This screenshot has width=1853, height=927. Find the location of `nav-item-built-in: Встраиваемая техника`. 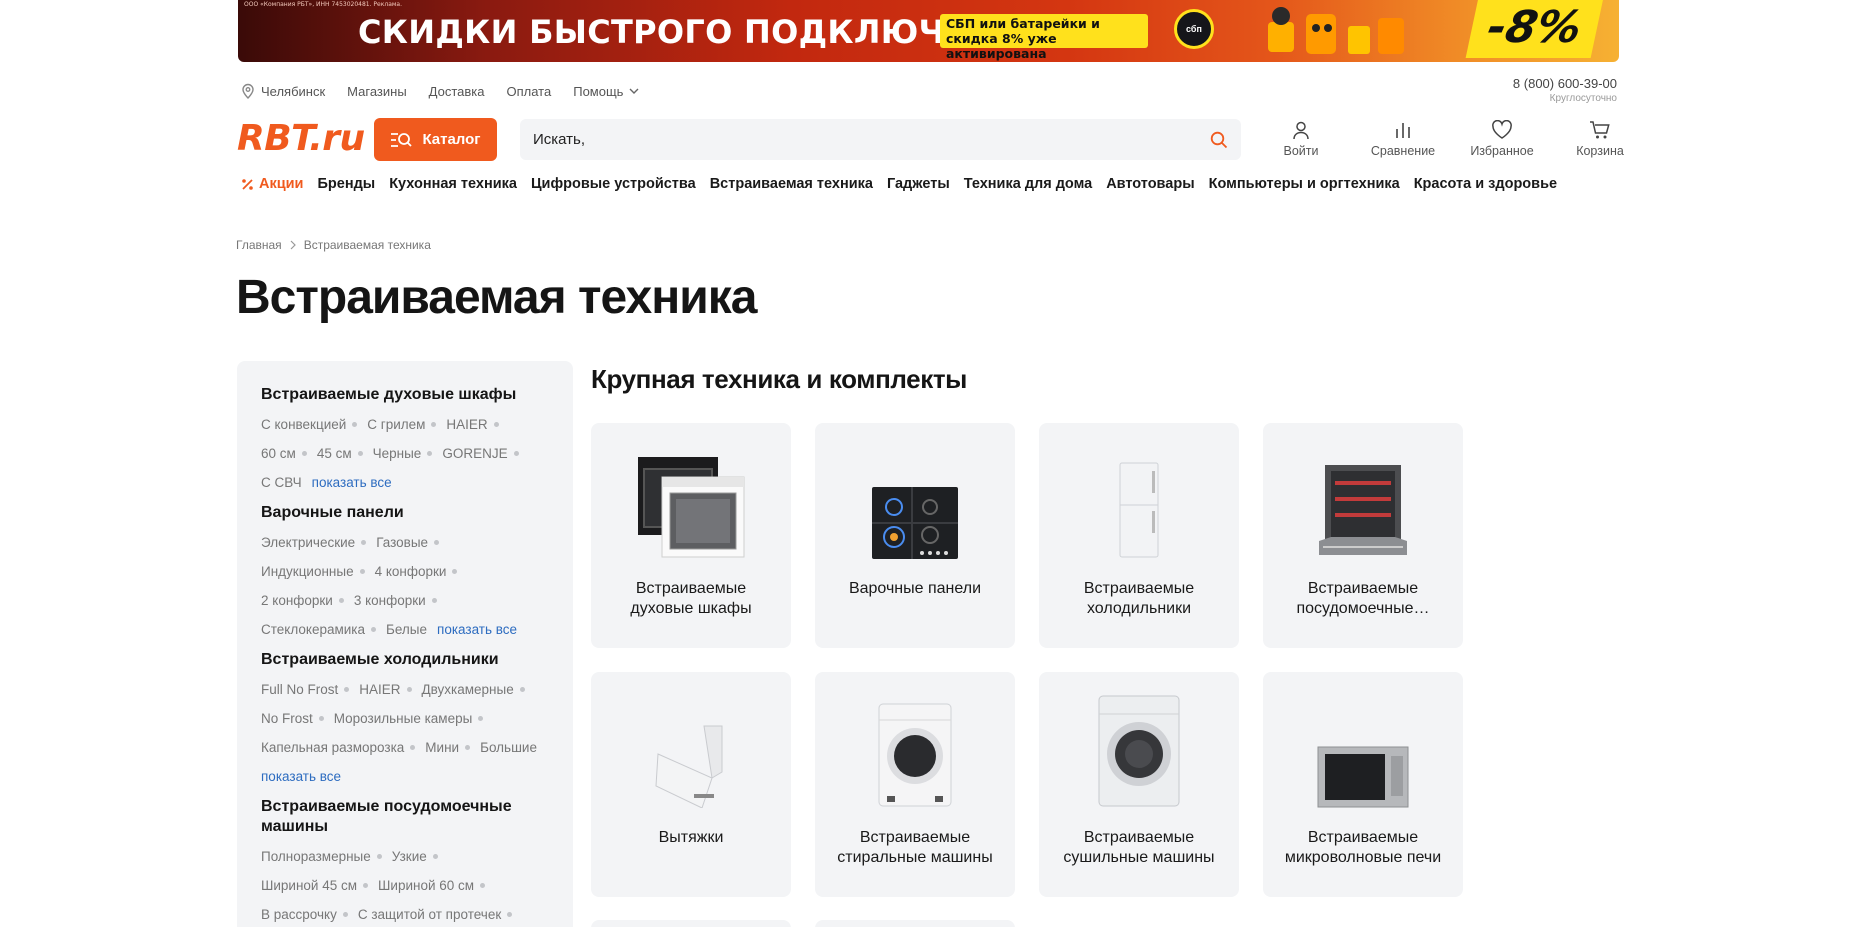

nav-item-built-in: Встраиваемая техника is located at coordinates (791, 184).